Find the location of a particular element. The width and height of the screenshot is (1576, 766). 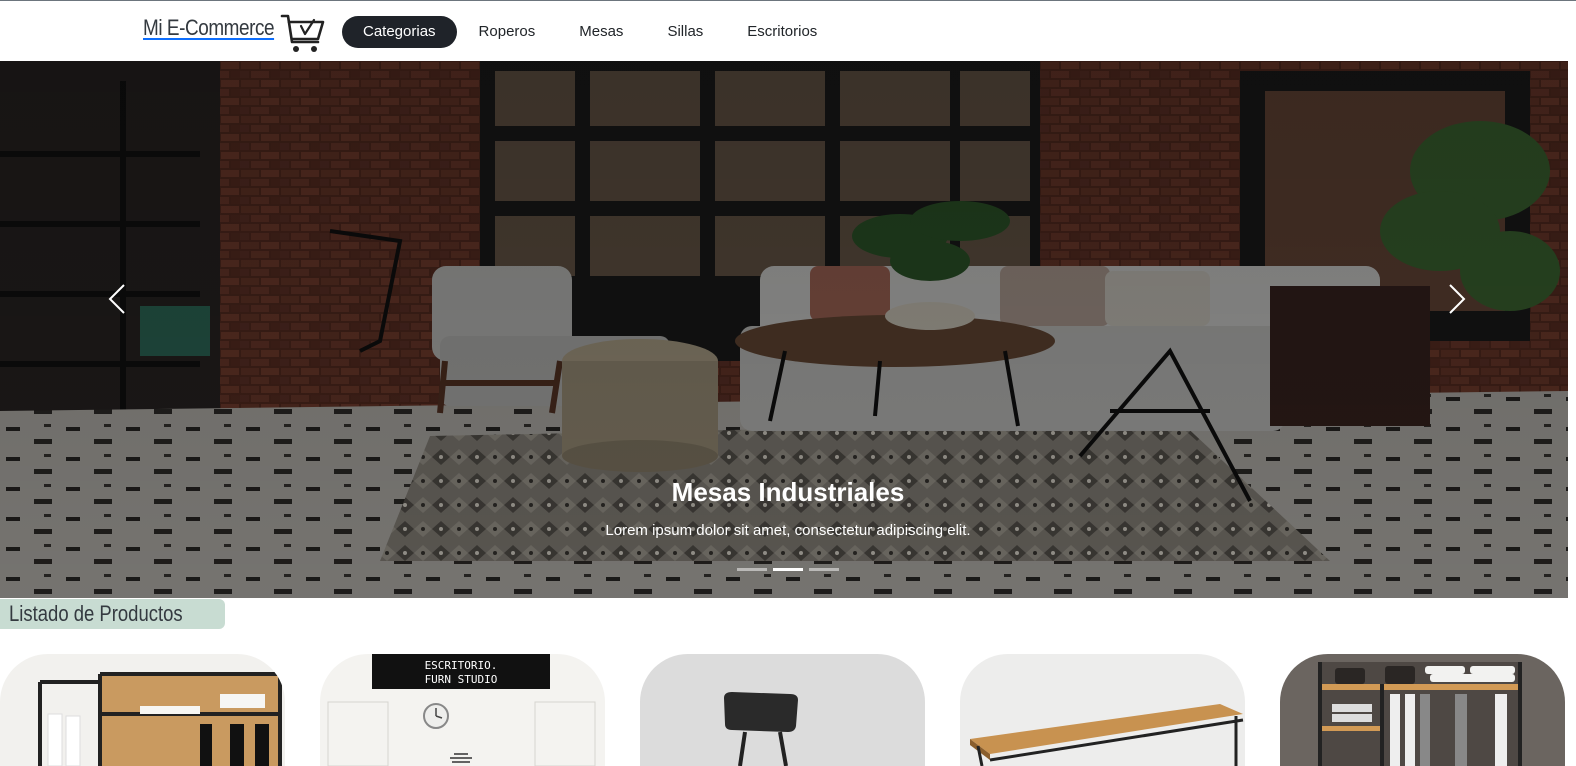

product-card-2: ESCRITORIO. FURN STUDIO is located at coordinates (462, 710).